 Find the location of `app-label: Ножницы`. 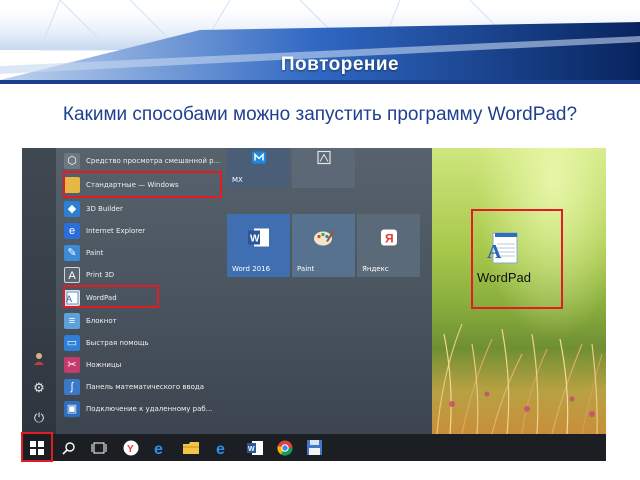

app-label: Ножницы is located at coordinates (104, 365).